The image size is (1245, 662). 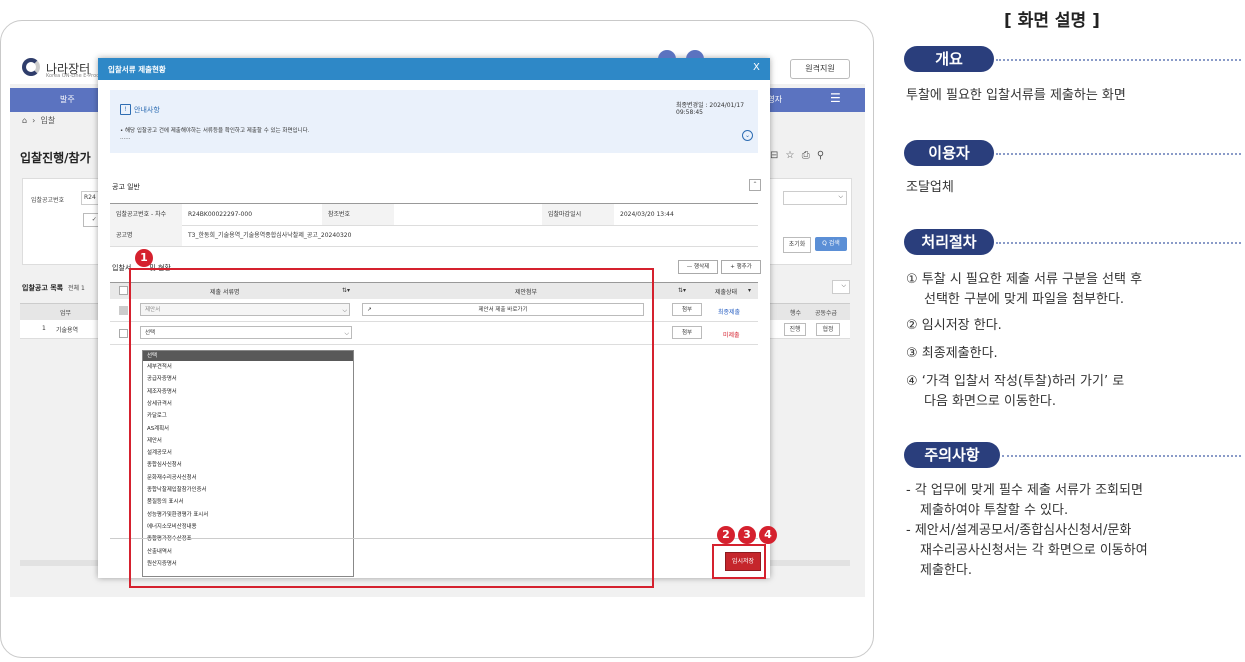 I want to click on step-line: 다음 화면으로 이동한다., so click(x=990, y=401).